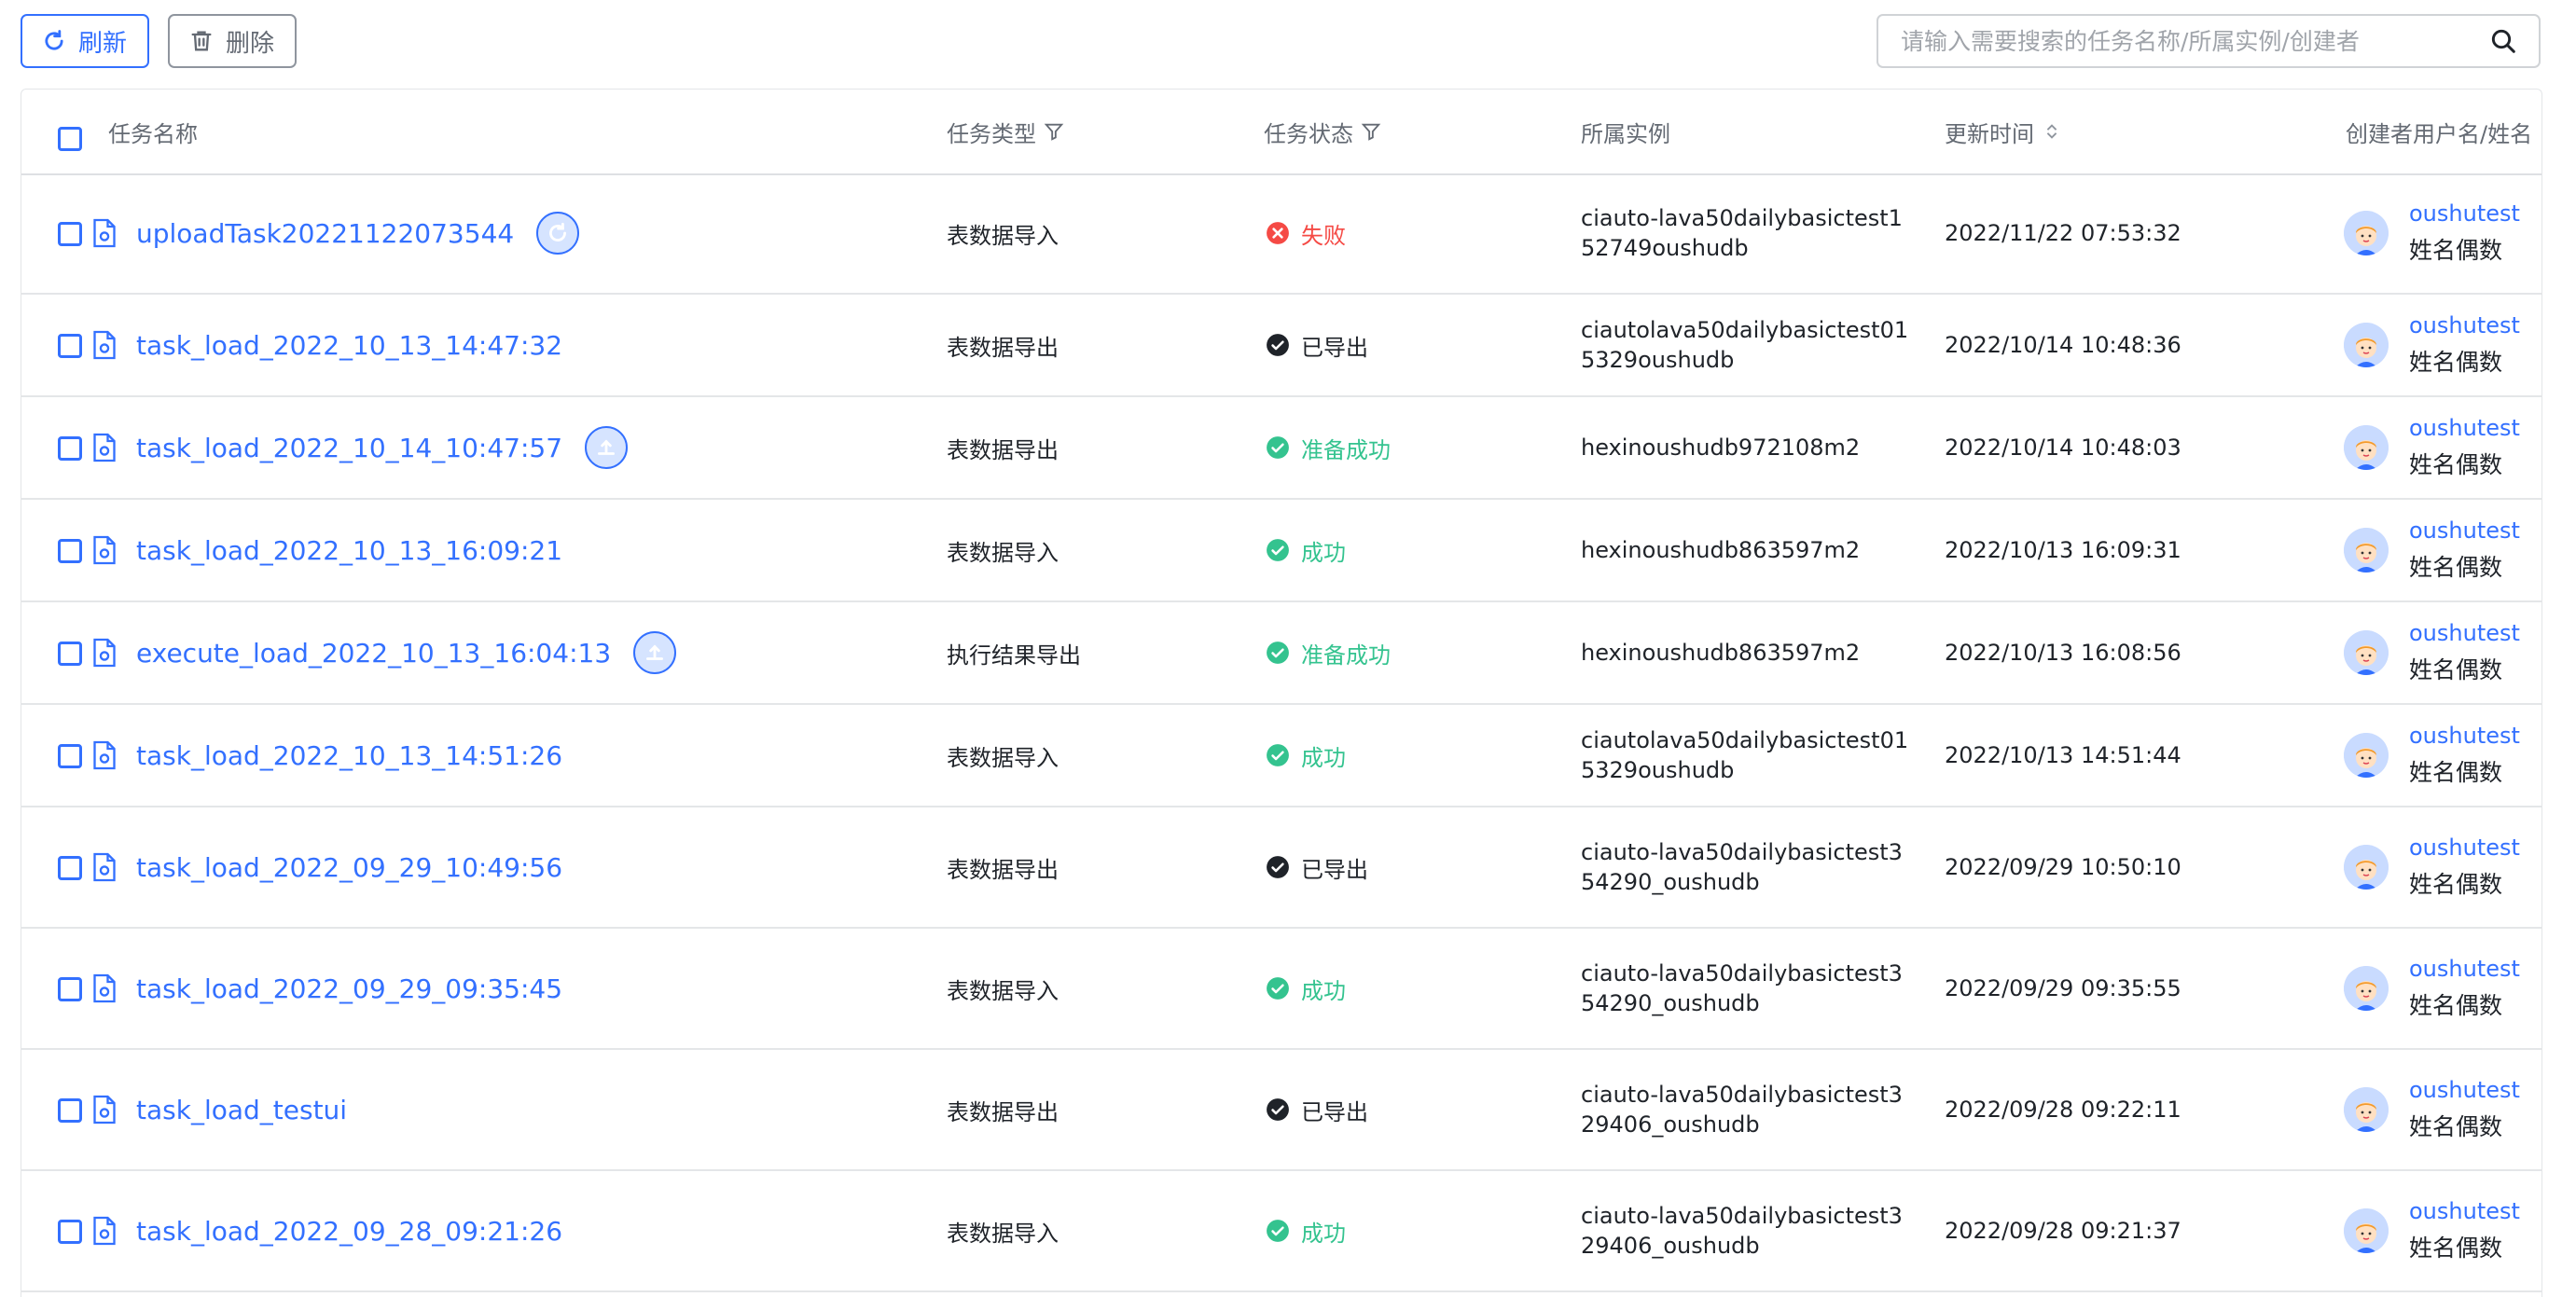 The image size is (2576, 1297). What do you see at coordinates (2063, 653) in the screenshot?
I see `updated-cell: 2022/10/13 16:08:56` at bounding box center [2063, 653].